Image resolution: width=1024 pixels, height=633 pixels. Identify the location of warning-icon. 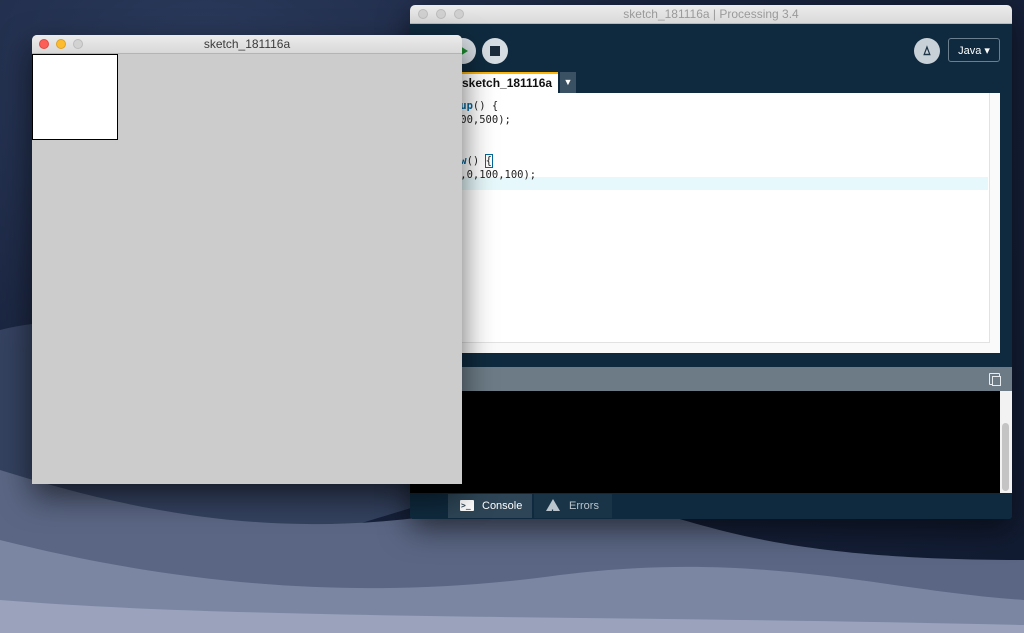
(553, 509).